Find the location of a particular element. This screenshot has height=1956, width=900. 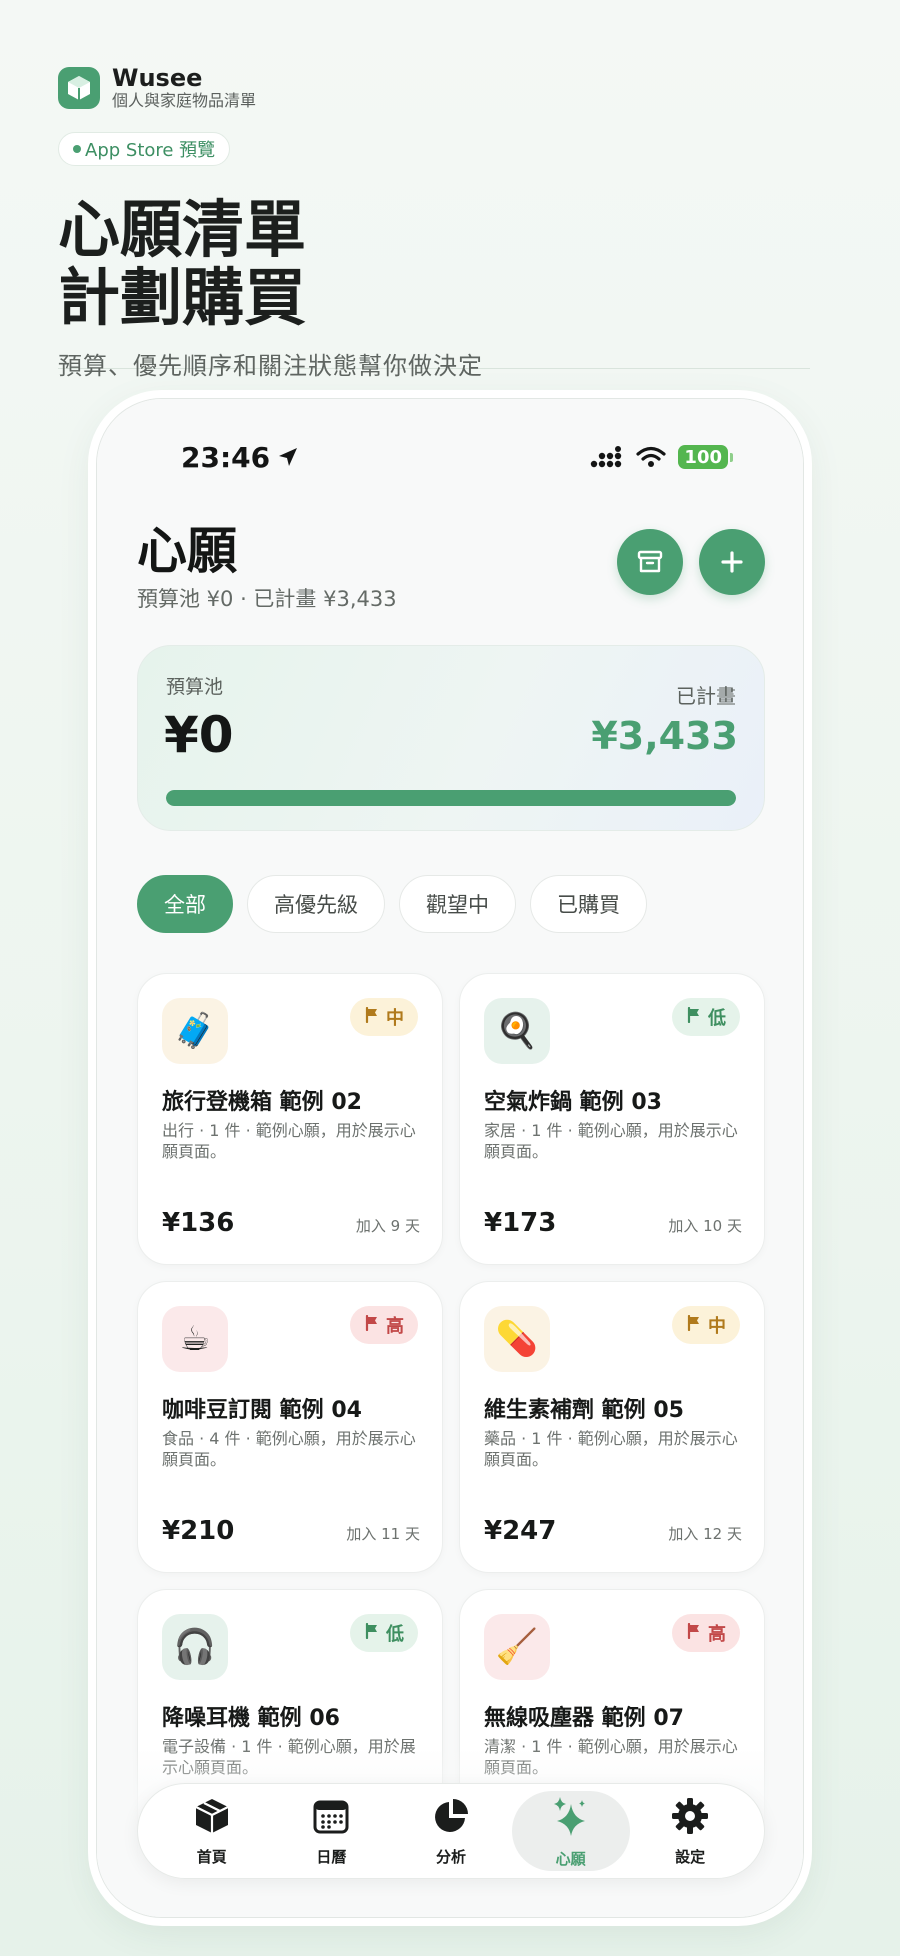

gear-icon is located at coordinates (690, 1818).